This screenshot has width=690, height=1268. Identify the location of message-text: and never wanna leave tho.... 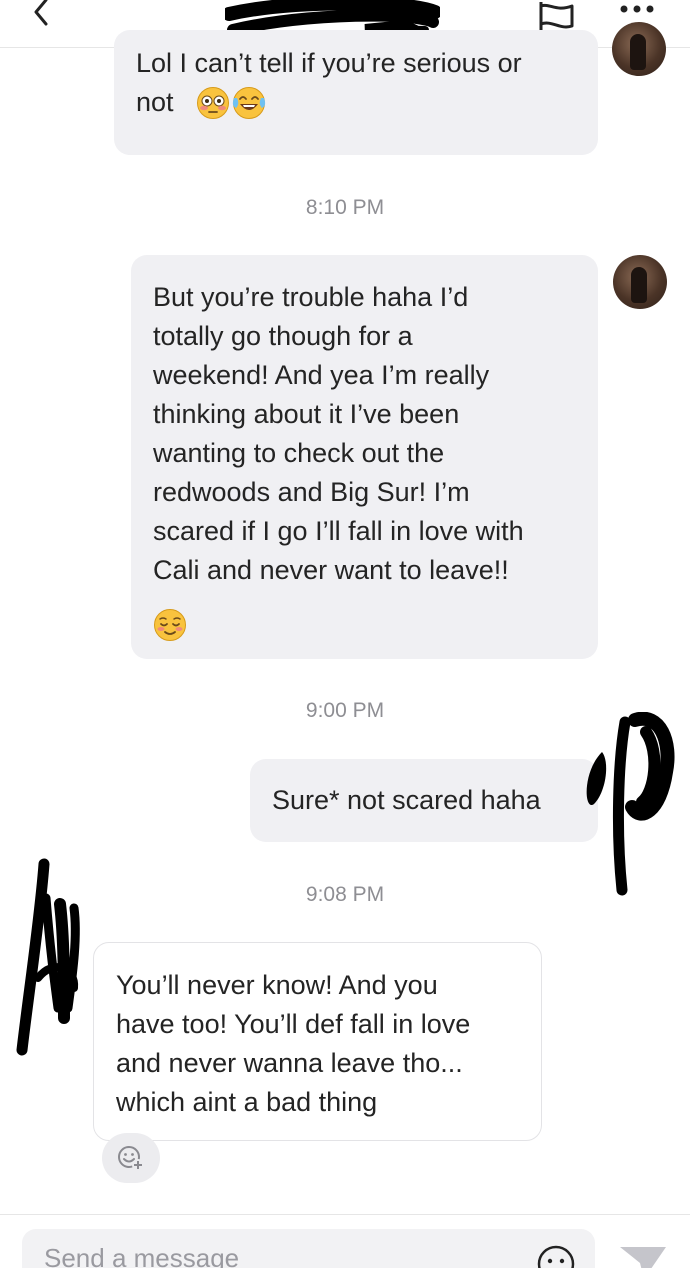
(289, 1063).